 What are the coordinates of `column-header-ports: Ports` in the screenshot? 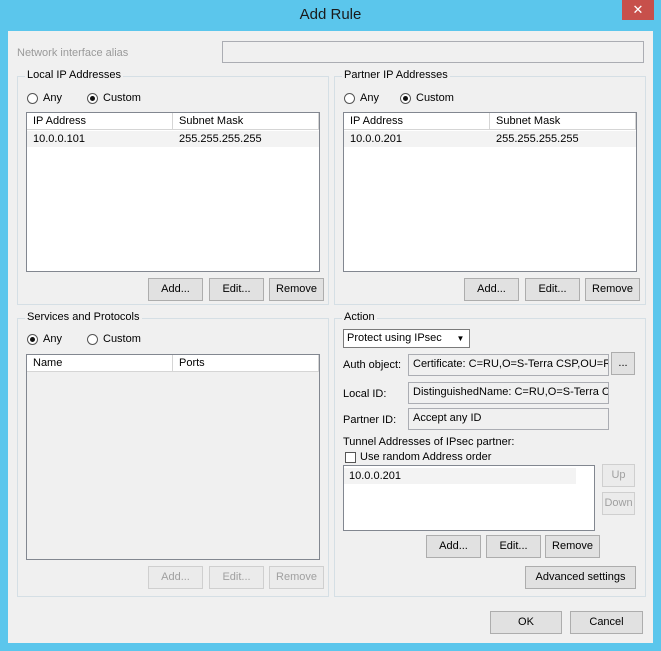 It's located at (246, 363).